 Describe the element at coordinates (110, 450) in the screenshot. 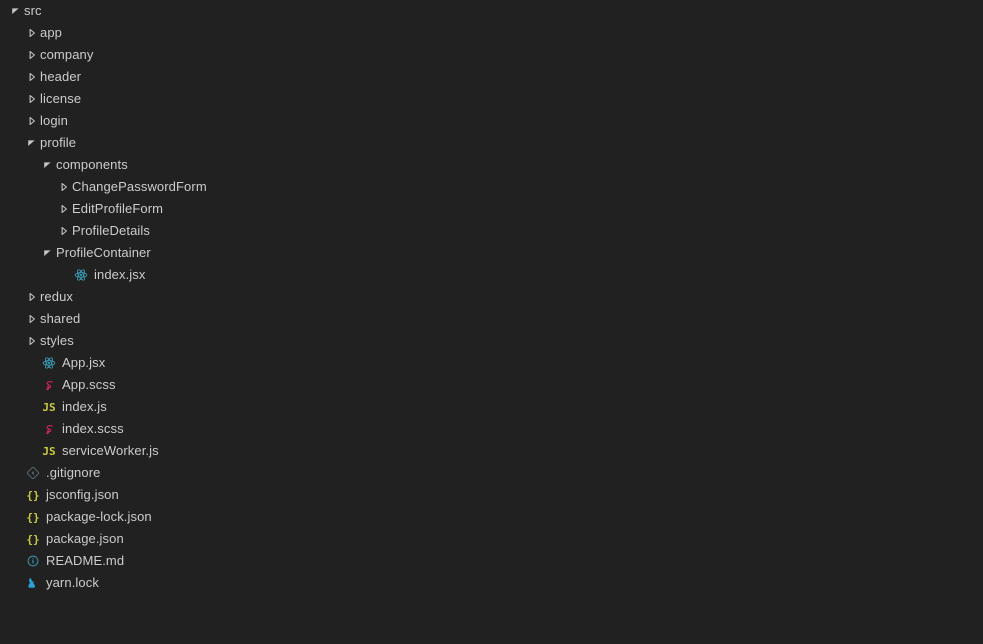

I see `file-name-label: serviceWorker.js` at that location.